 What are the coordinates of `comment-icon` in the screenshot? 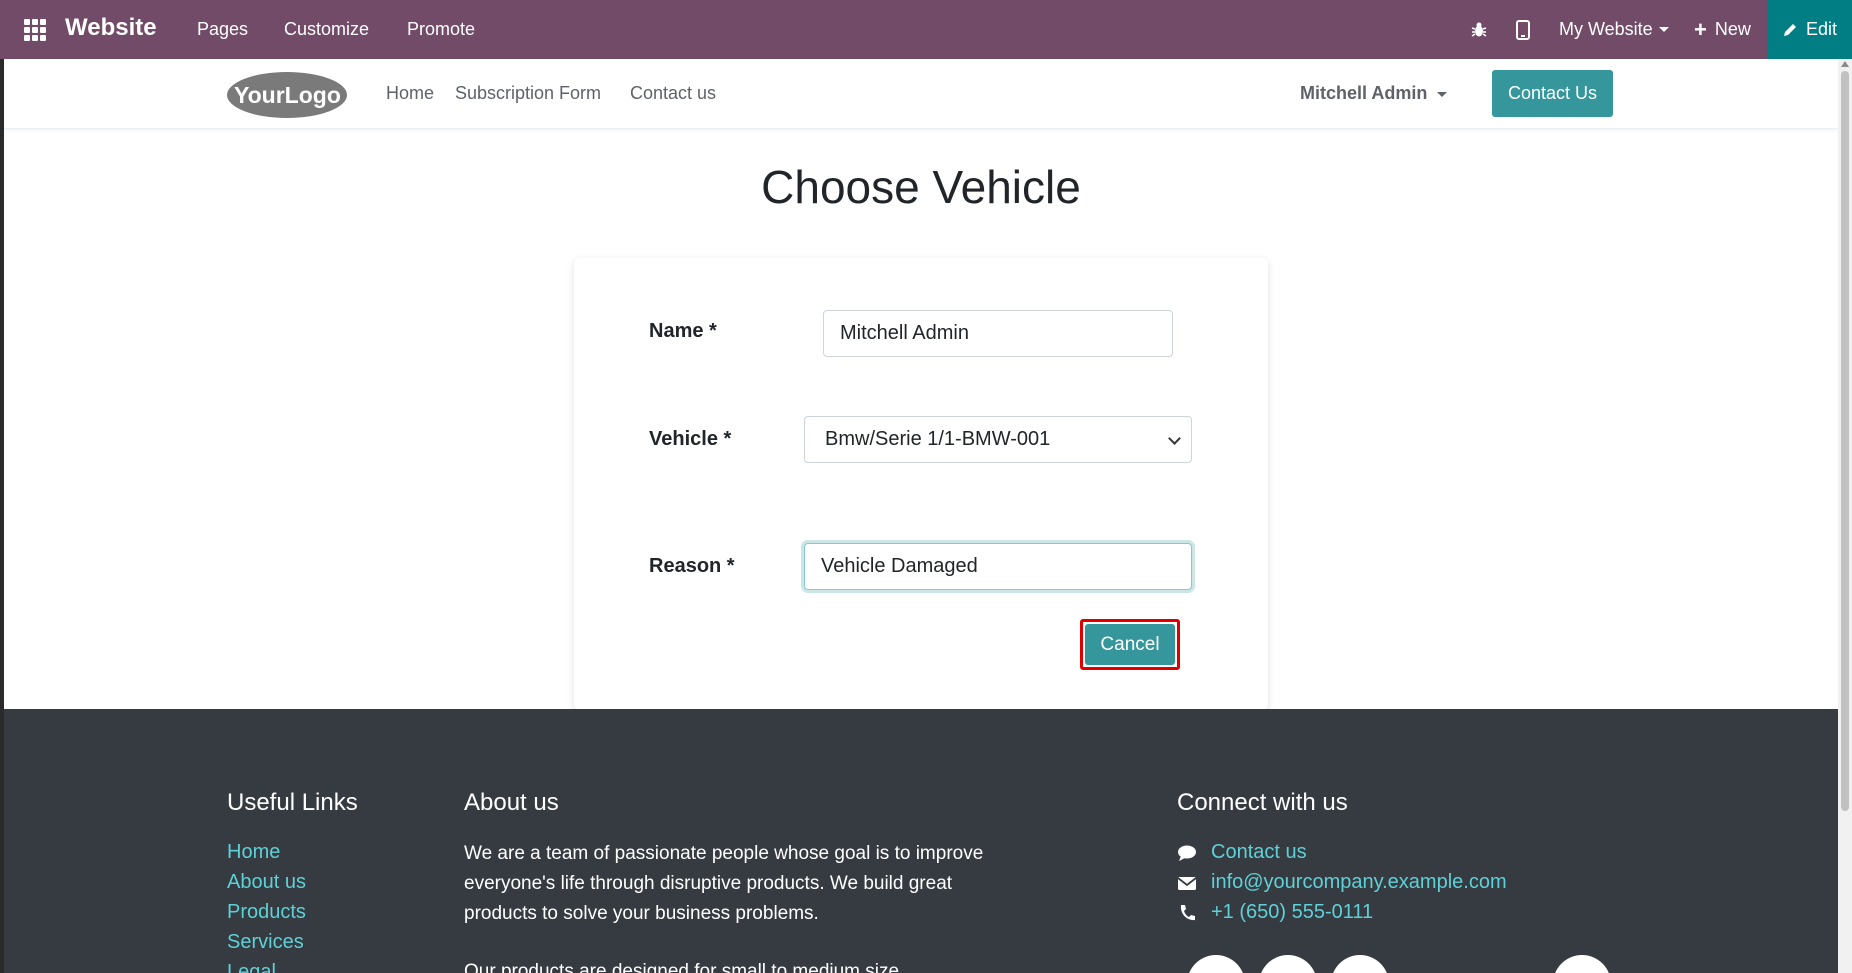 It's located at (1187, 853).